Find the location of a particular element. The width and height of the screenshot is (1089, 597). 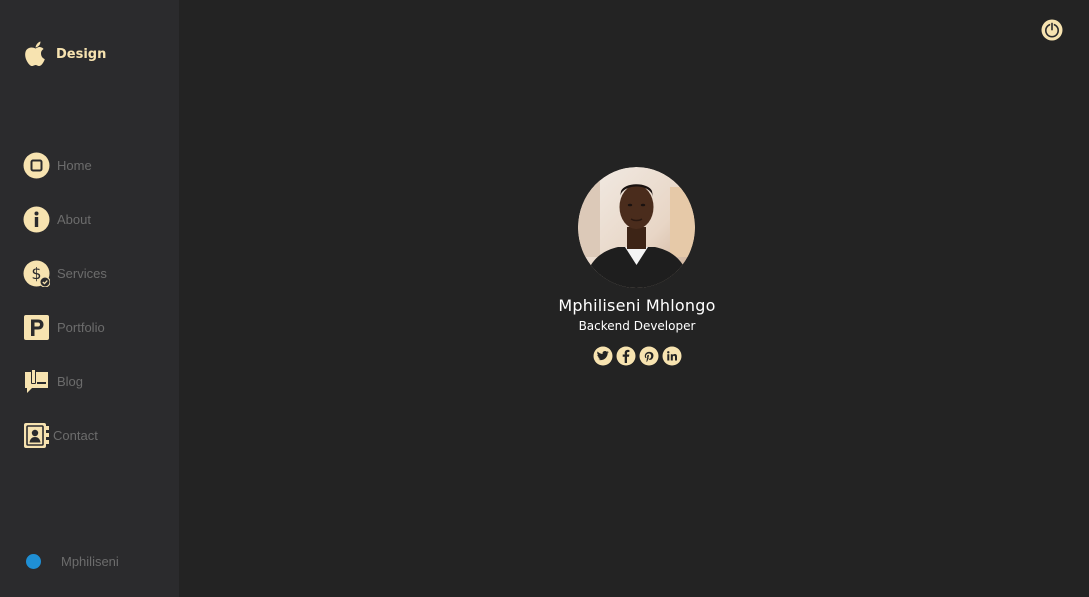

blog-icon is located at coordinates (36, 380).